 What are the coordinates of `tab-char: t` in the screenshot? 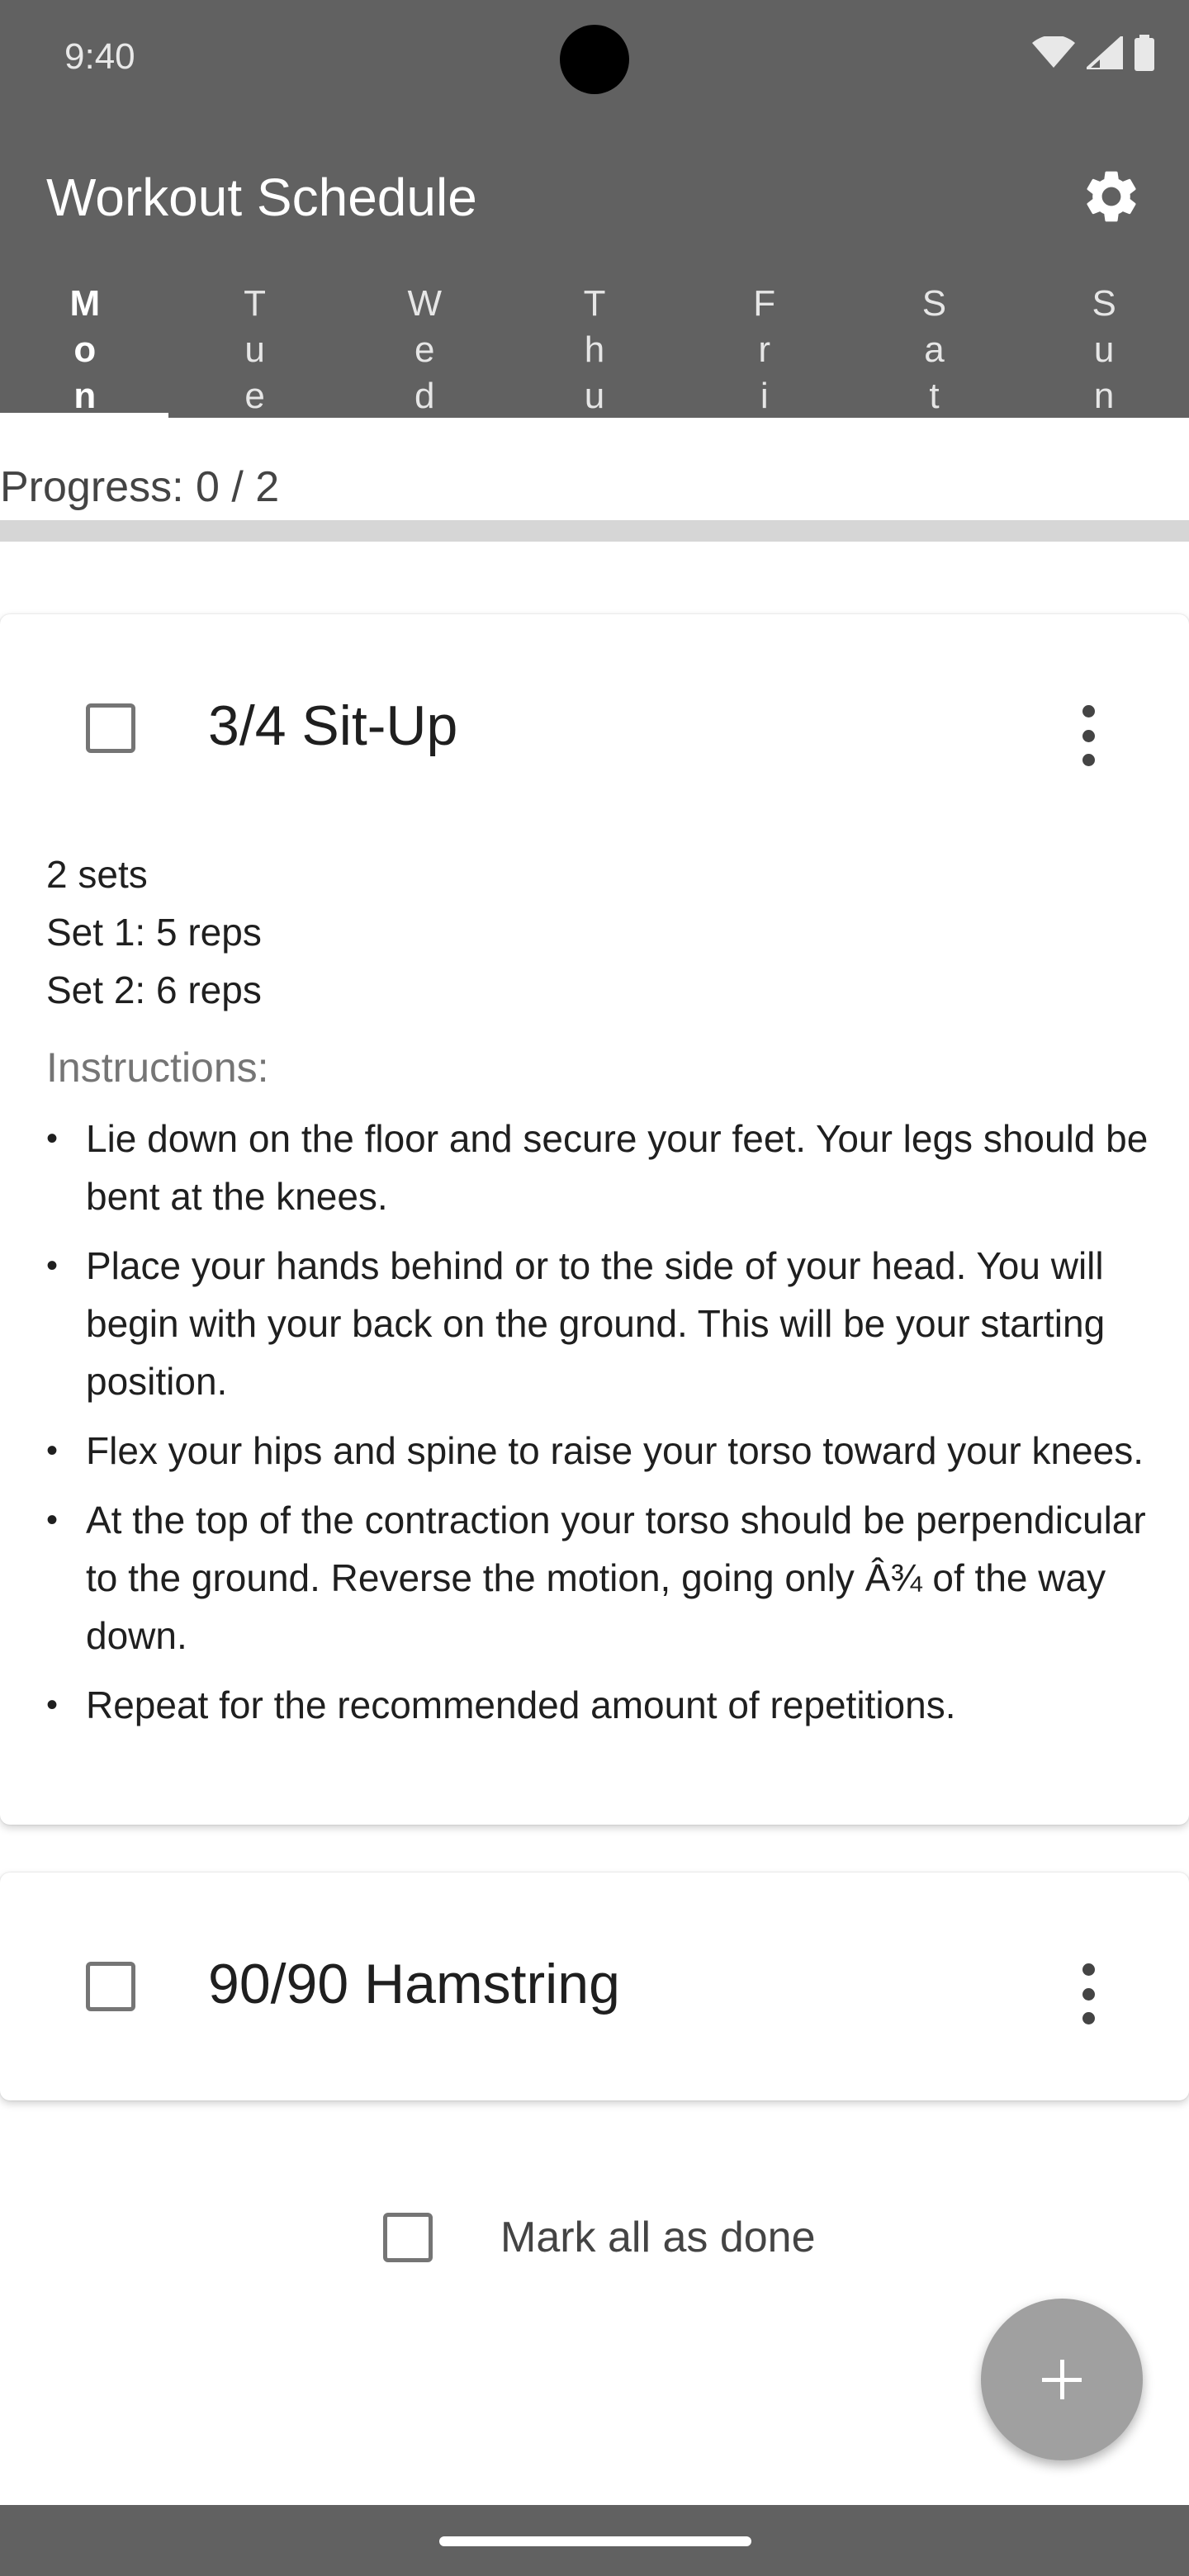 It's located at (934, 396).